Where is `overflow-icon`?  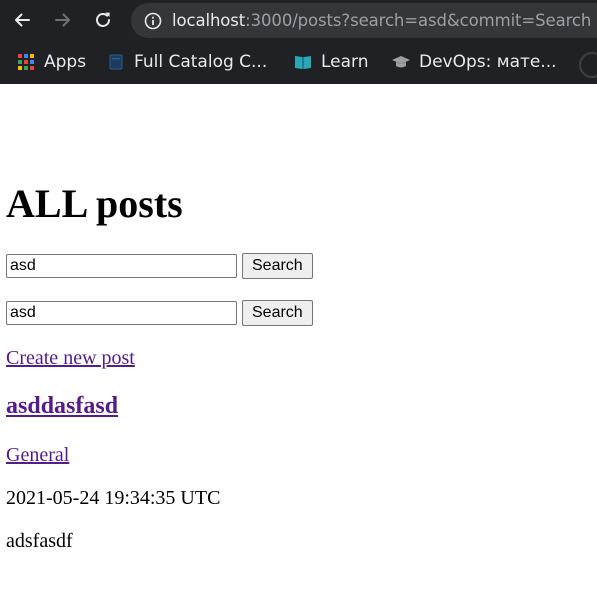 overflow-icon is located at coordinates (588, 65).